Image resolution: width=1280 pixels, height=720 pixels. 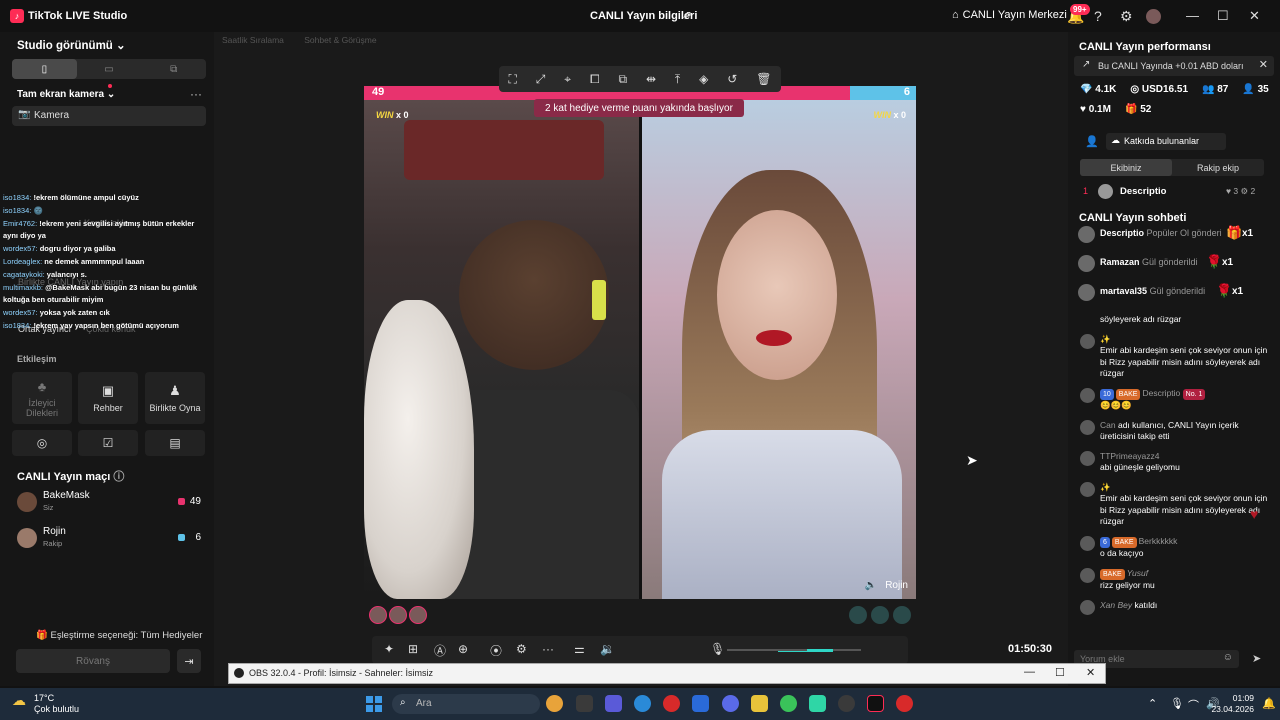 What do you see at coordinates (767, 650) in the screenshot?
I see `mic-slider` at bounding box center [767, 650].